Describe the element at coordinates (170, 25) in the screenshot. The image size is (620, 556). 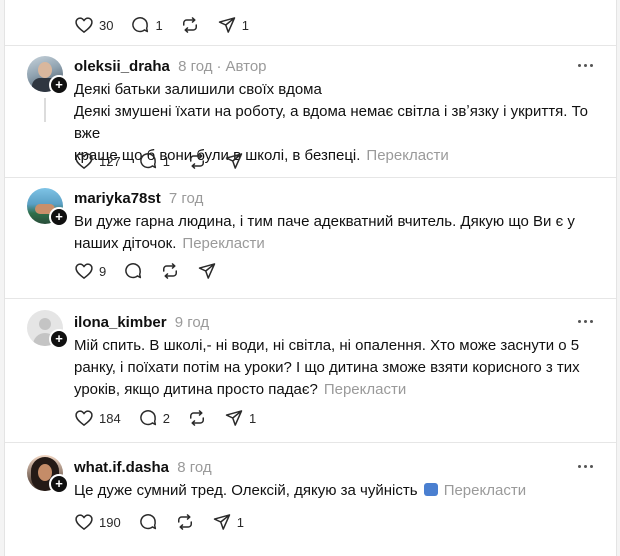
I see `post-actions-top: 30 1 1` at that location.